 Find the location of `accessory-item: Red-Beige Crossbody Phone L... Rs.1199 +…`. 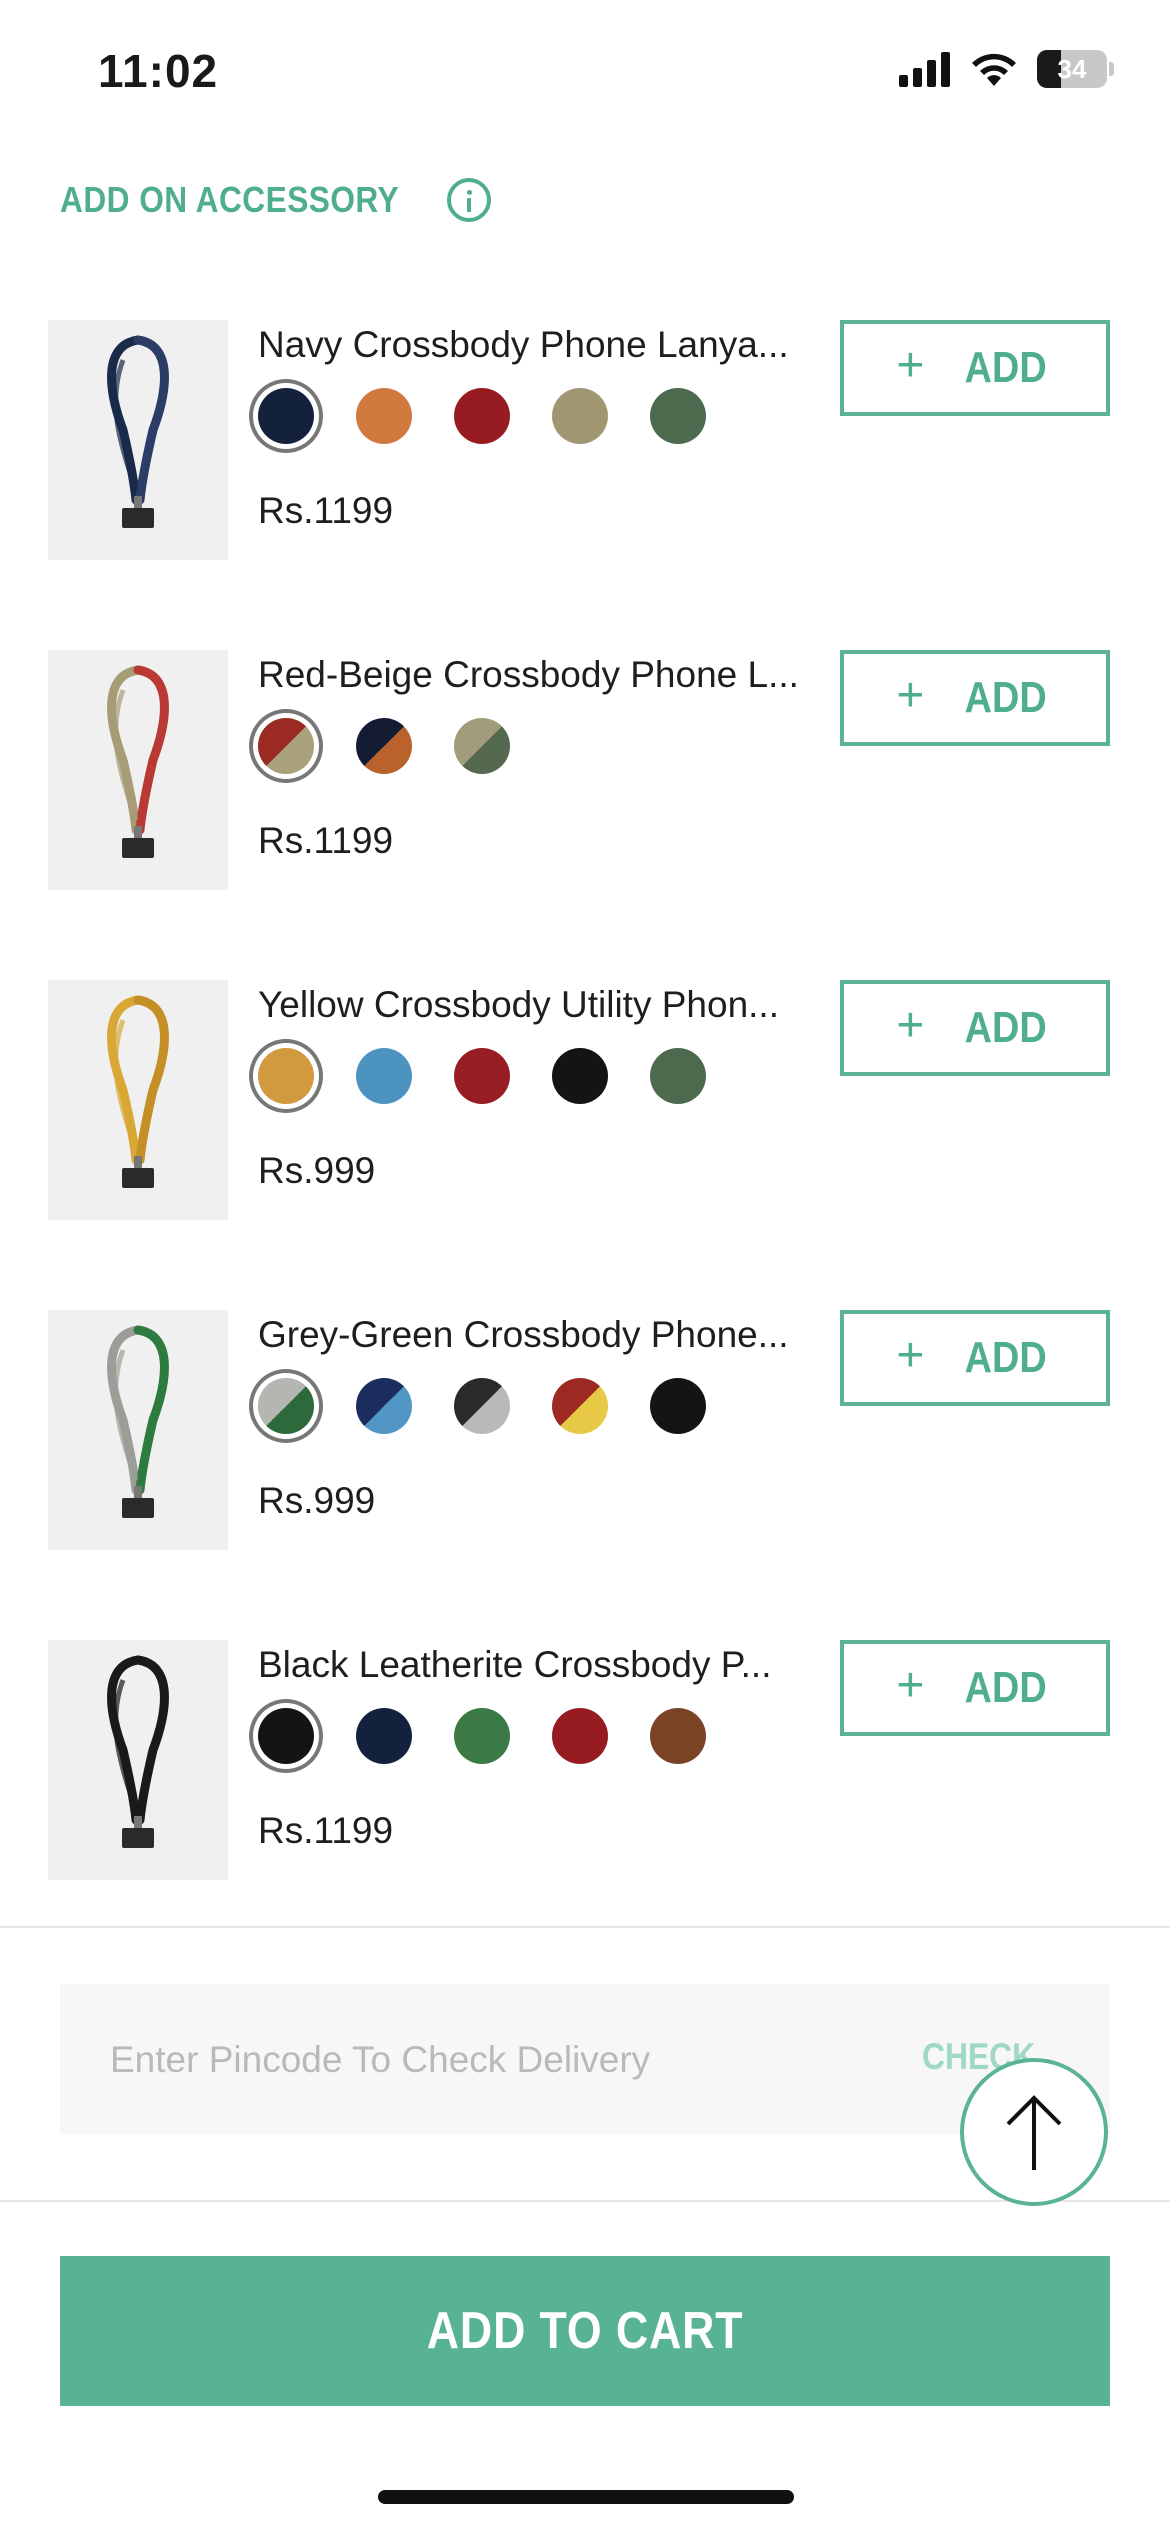

accessory-item: Red-Beige Crossbody Phone L... Rs.1199 +… is located at coordinates (585, 770).